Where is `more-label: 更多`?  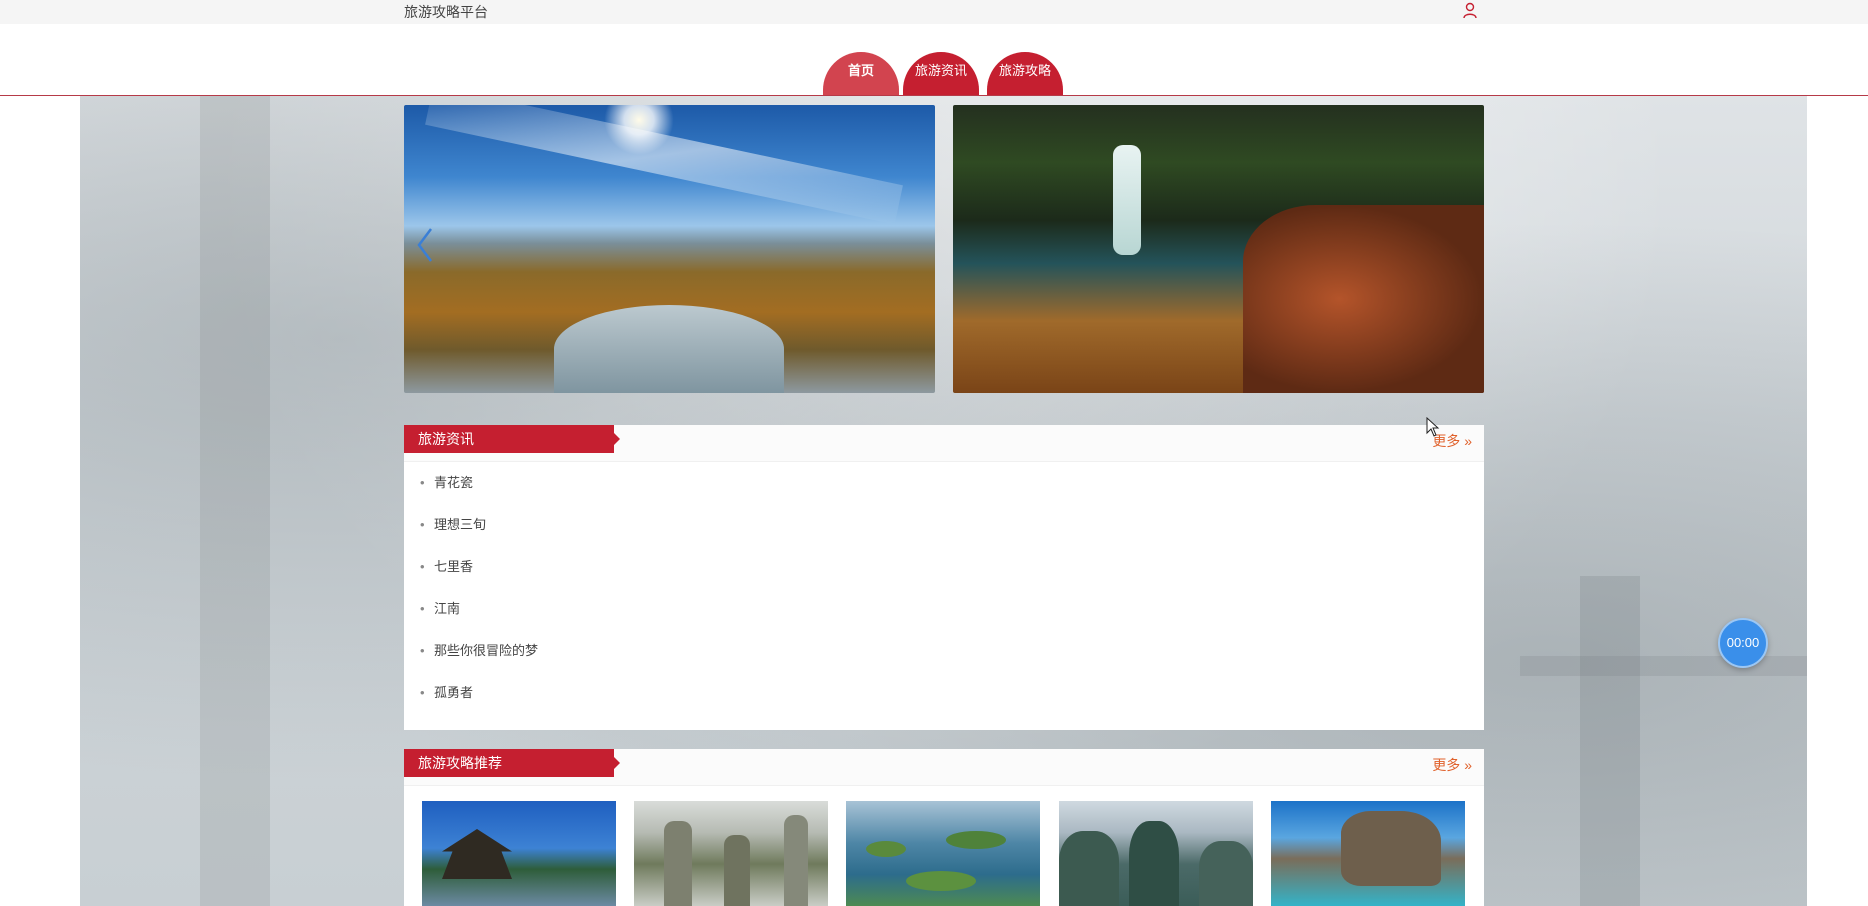 more-label: 更多 is located at coordinates (1446, 765).